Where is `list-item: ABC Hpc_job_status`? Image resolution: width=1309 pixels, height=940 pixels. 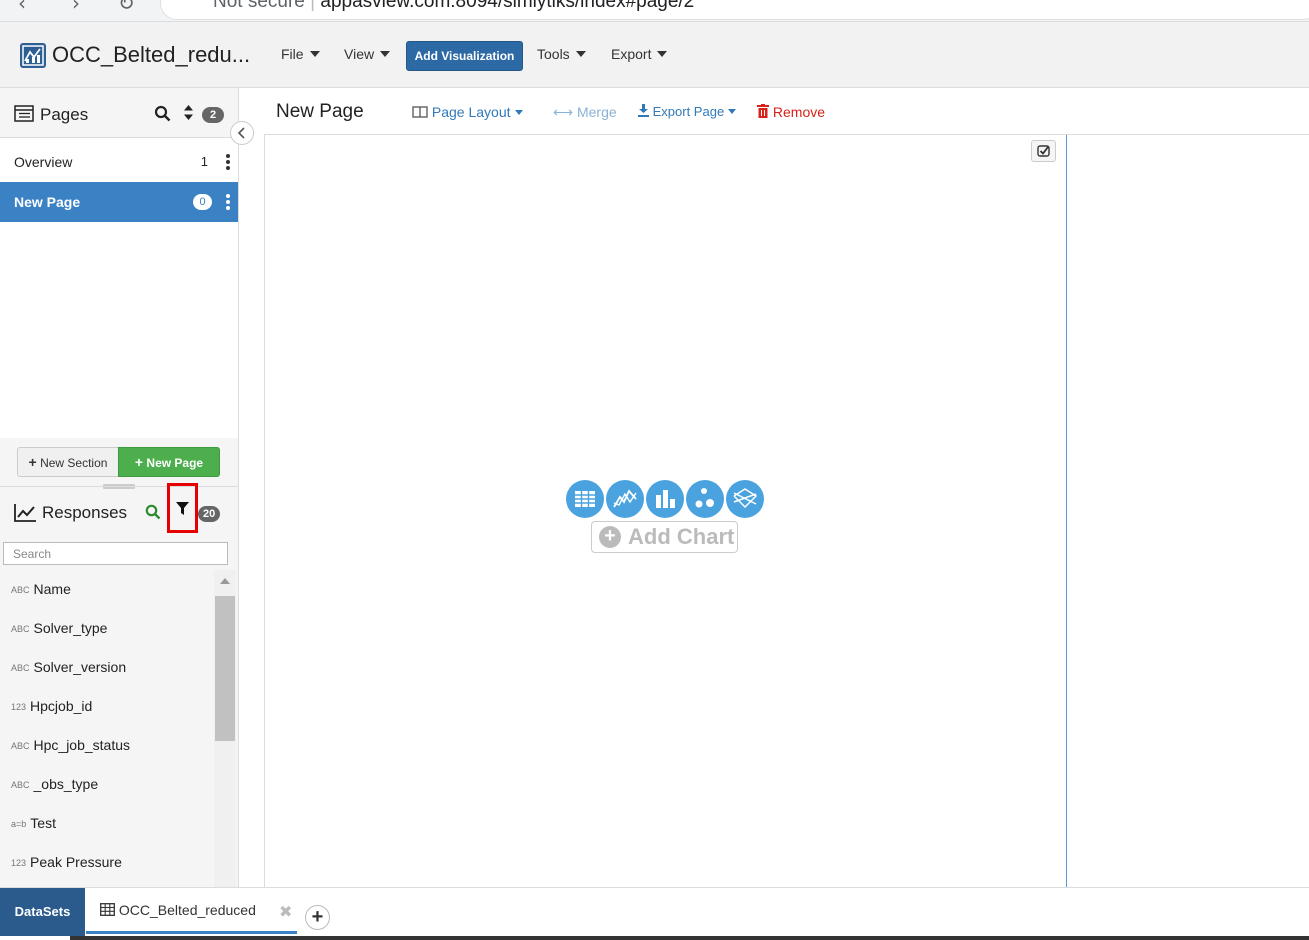 list-item: ABC Hpc_job_status is located at coordinates (106, 745).